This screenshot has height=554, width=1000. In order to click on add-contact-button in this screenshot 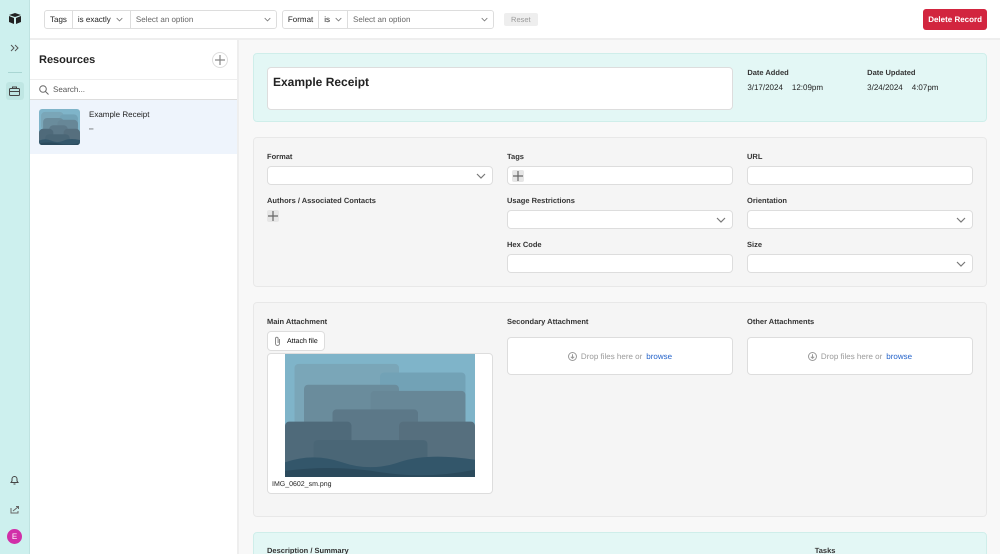, I will do `click(273, 216)`.